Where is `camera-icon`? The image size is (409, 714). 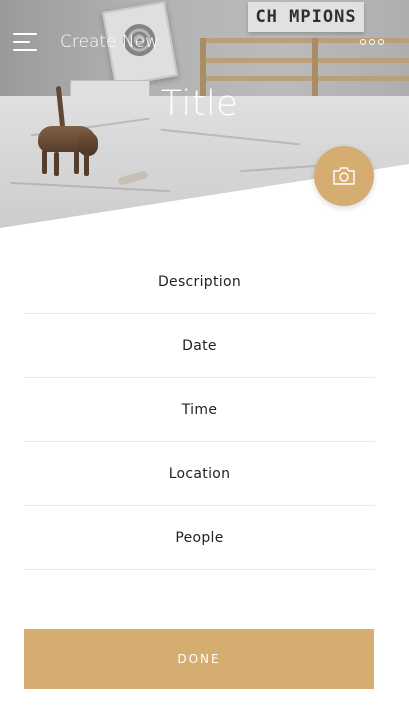 camera-icon is located at coordinates (344, 176).